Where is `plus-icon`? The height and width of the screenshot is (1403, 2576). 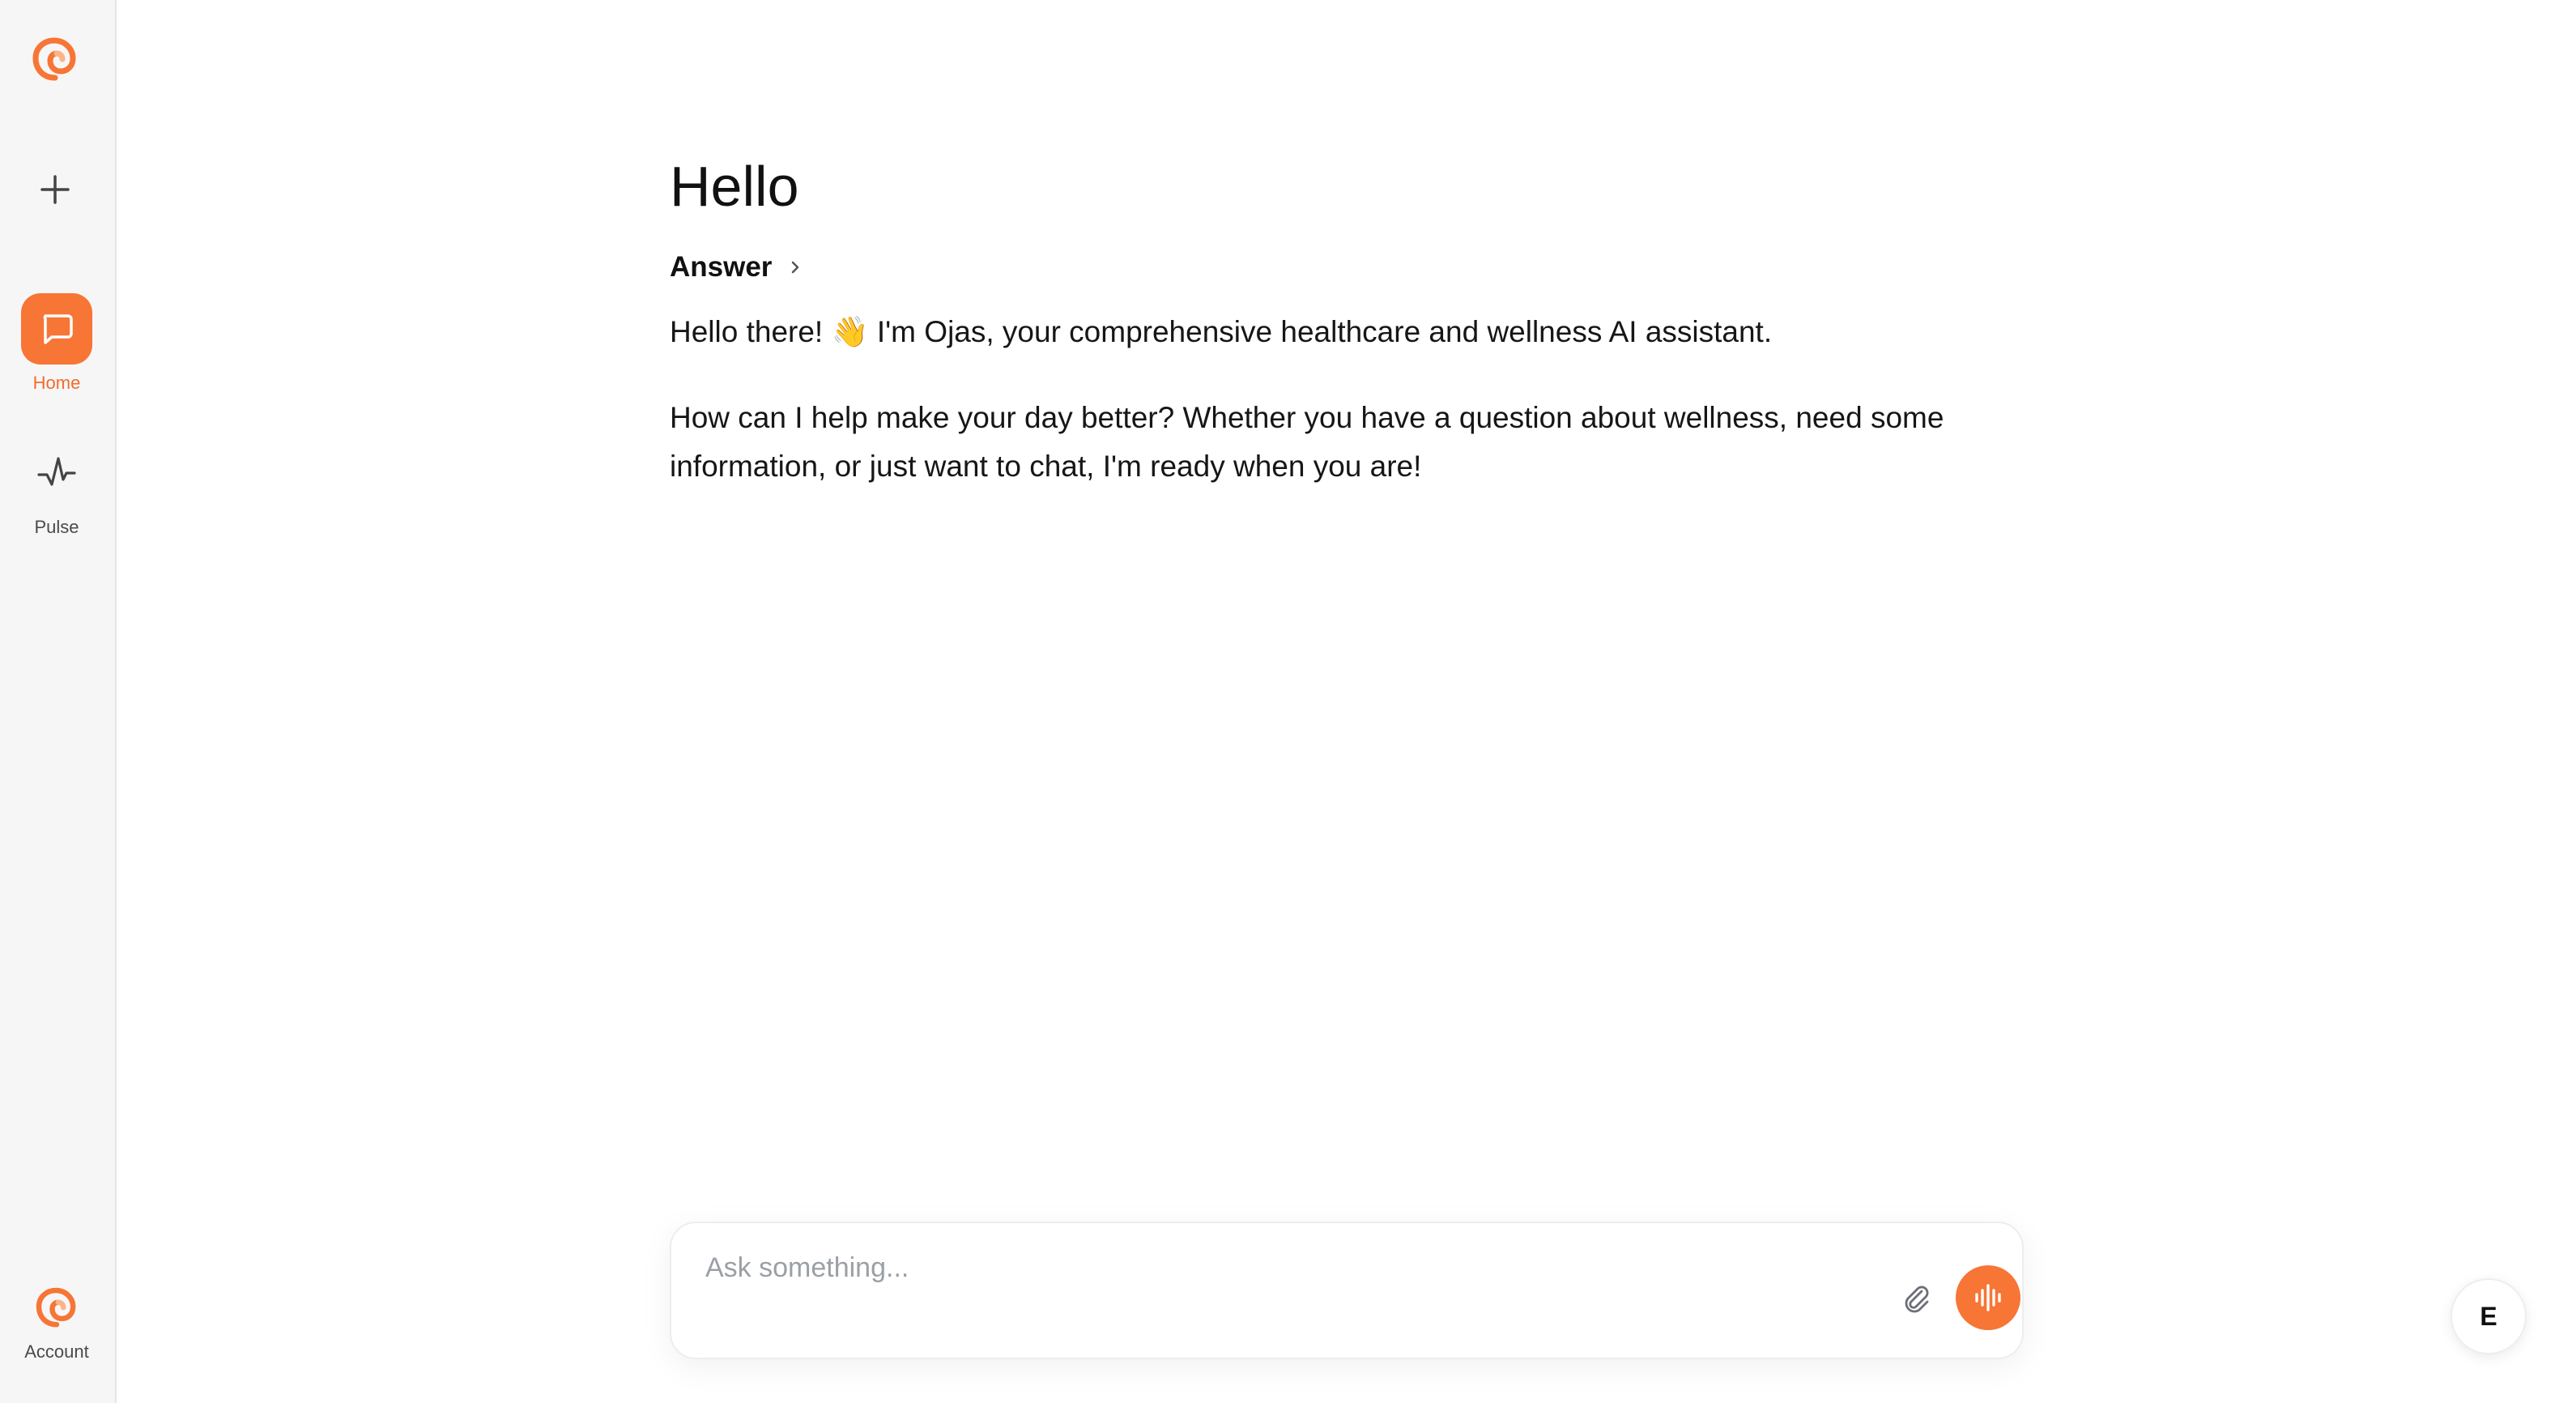
plus-icon is located at coordinates (55, 190).